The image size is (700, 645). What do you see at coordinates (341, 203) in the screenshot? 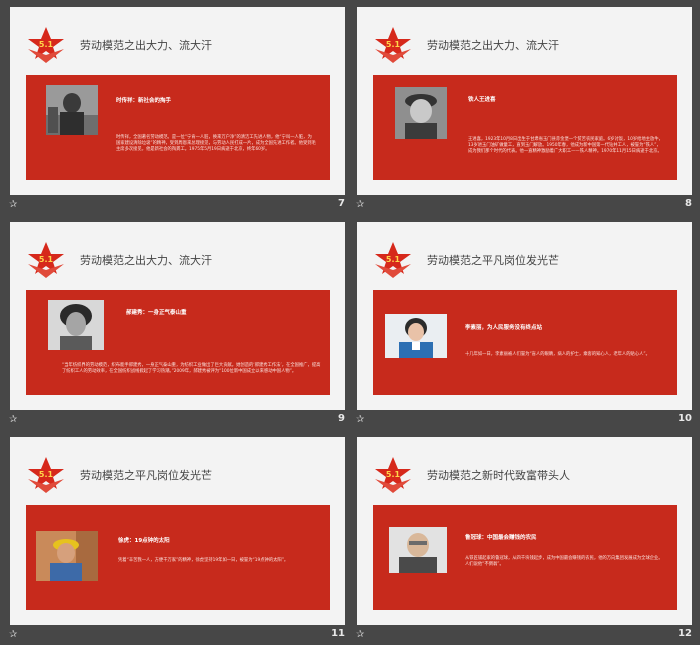
I see `slide-number: 7` at bounding box center [341, 203].